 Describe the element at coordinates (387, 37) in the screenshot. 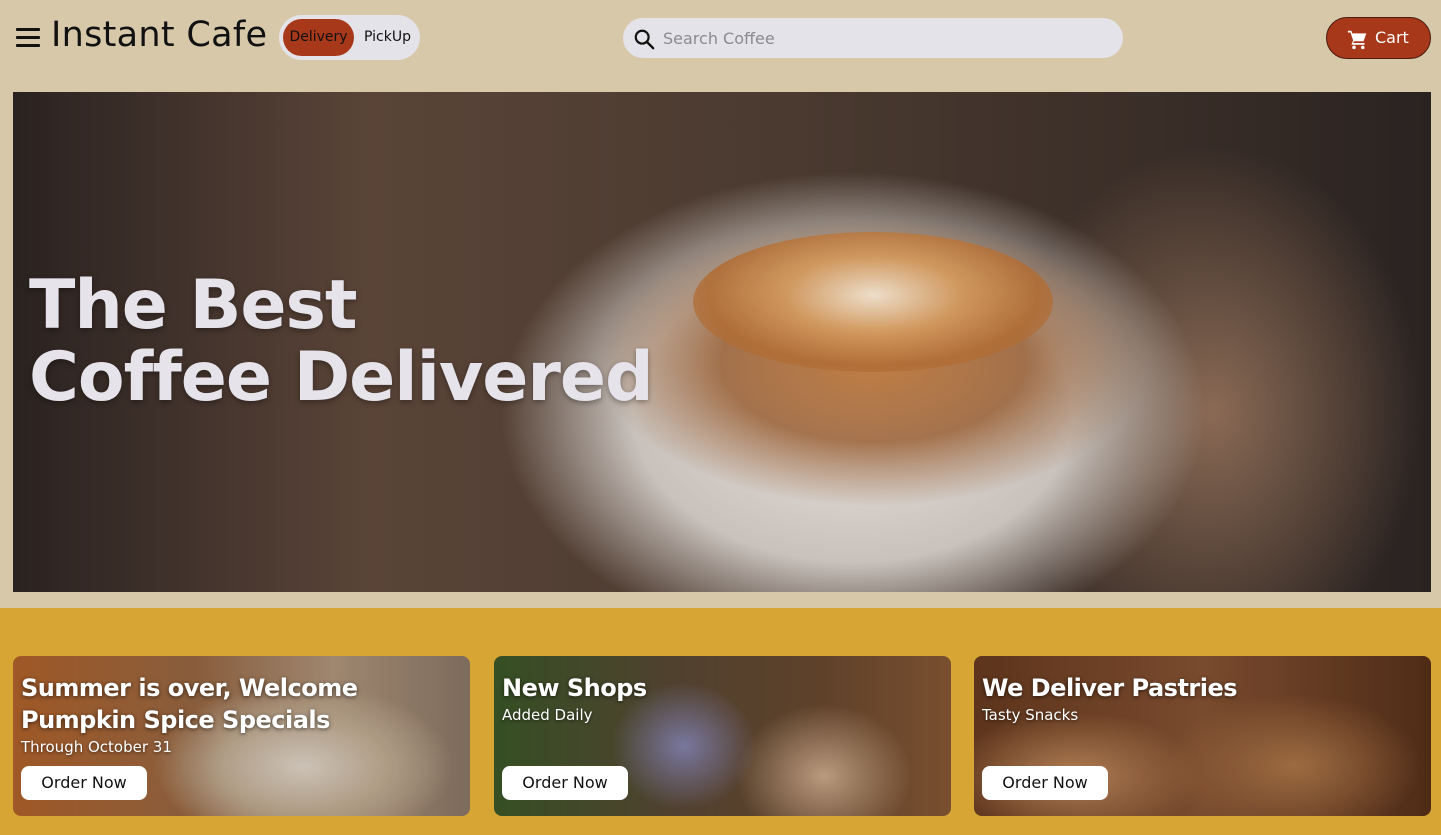

I see `pickup-option: PickUp` at that location.